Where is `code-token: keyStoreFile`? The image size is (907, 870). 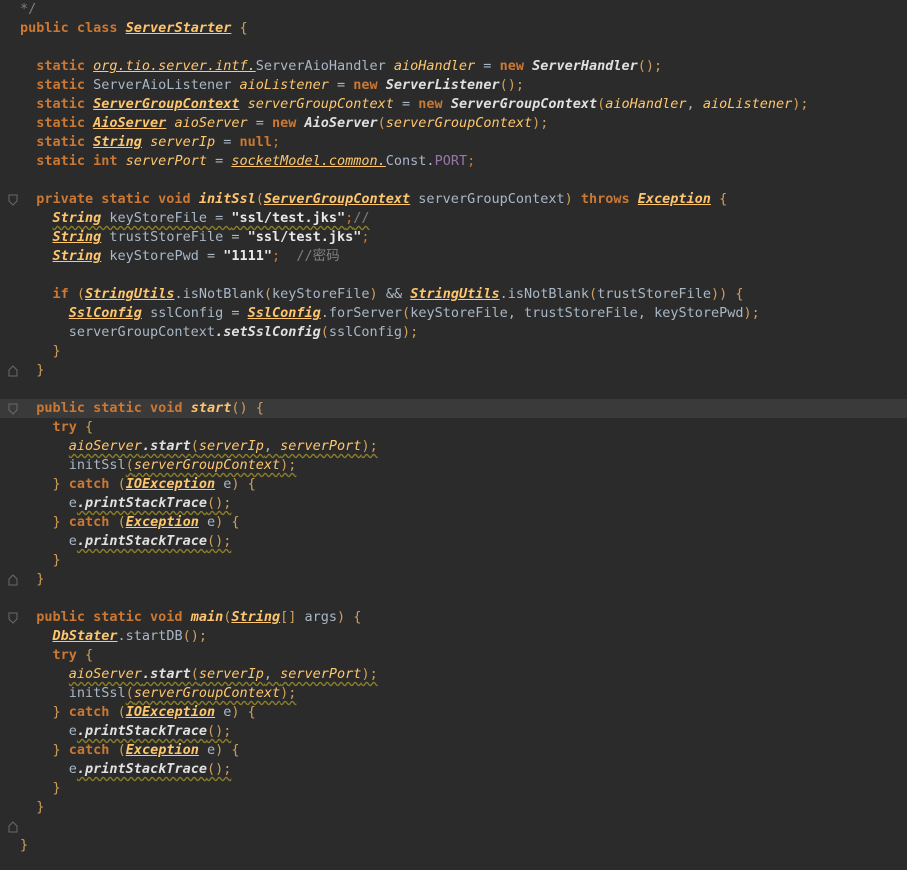 code-token: keyStoreFile is located at coordinates (459, 313).